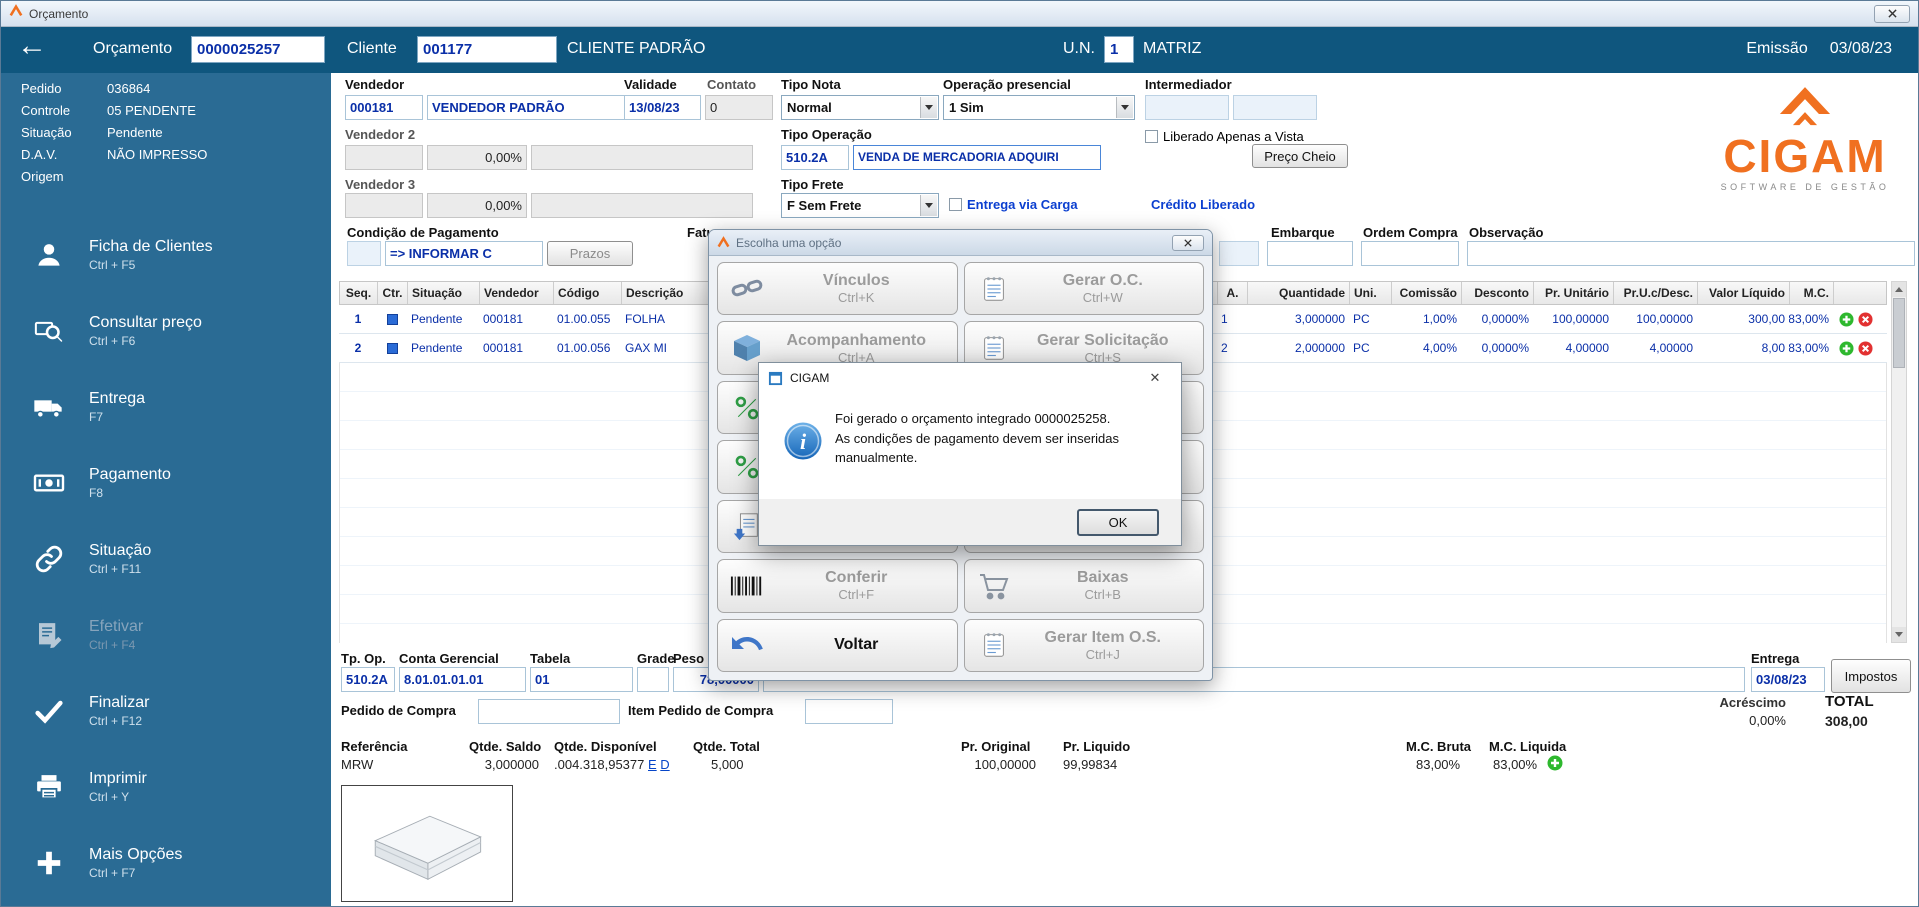 This screenshot has height=907, width=1919. I want to click on gerar-oc-button: Gerar O.C. Ctrl+W, so click(1083, 289).